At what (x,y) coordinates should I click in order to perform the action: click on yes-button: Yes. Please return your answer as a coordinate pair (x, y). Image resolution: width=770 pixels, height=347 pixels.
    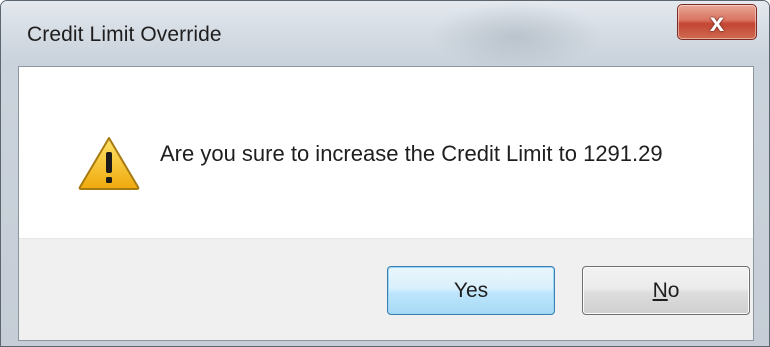
    Looking at the image, I should click on (471, 290).